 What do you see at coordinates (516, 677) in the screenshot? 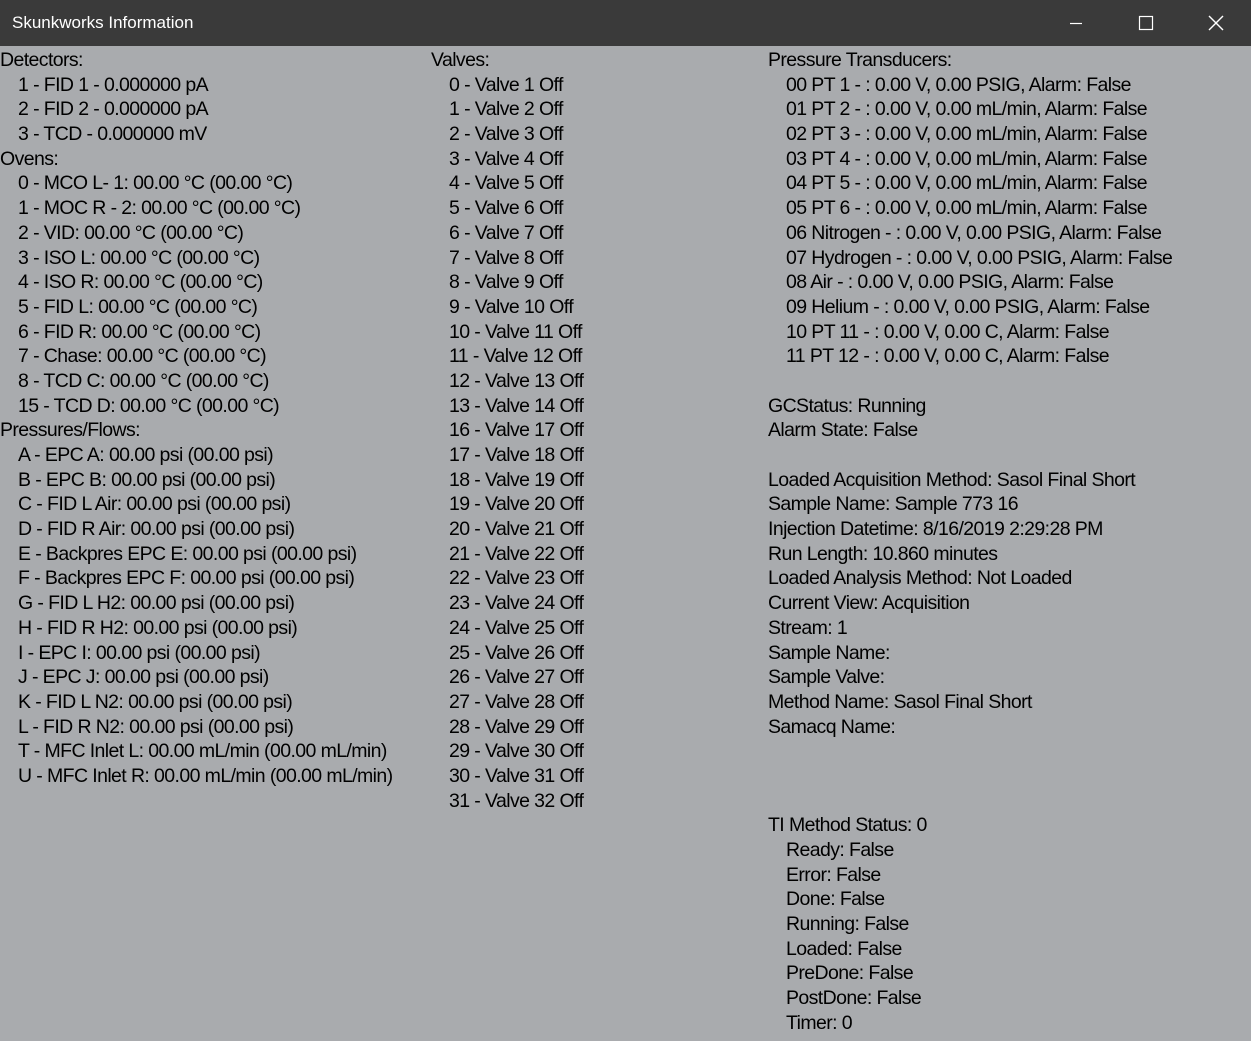
I see `valve-item: 26 - Valve 27 Off` at bounding box center [516, 677].